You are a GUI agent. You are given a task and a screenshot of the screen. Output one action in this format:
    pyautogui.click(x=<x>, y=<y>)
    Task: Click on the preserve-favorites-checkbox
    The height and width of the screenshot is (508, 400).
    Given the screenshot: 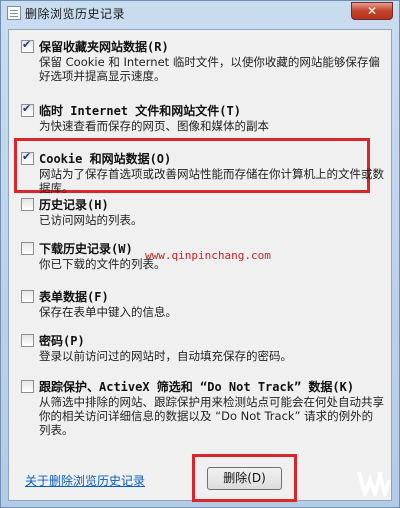 What is the action you would take?
    pyautogui.click(x=27, y=45)
    